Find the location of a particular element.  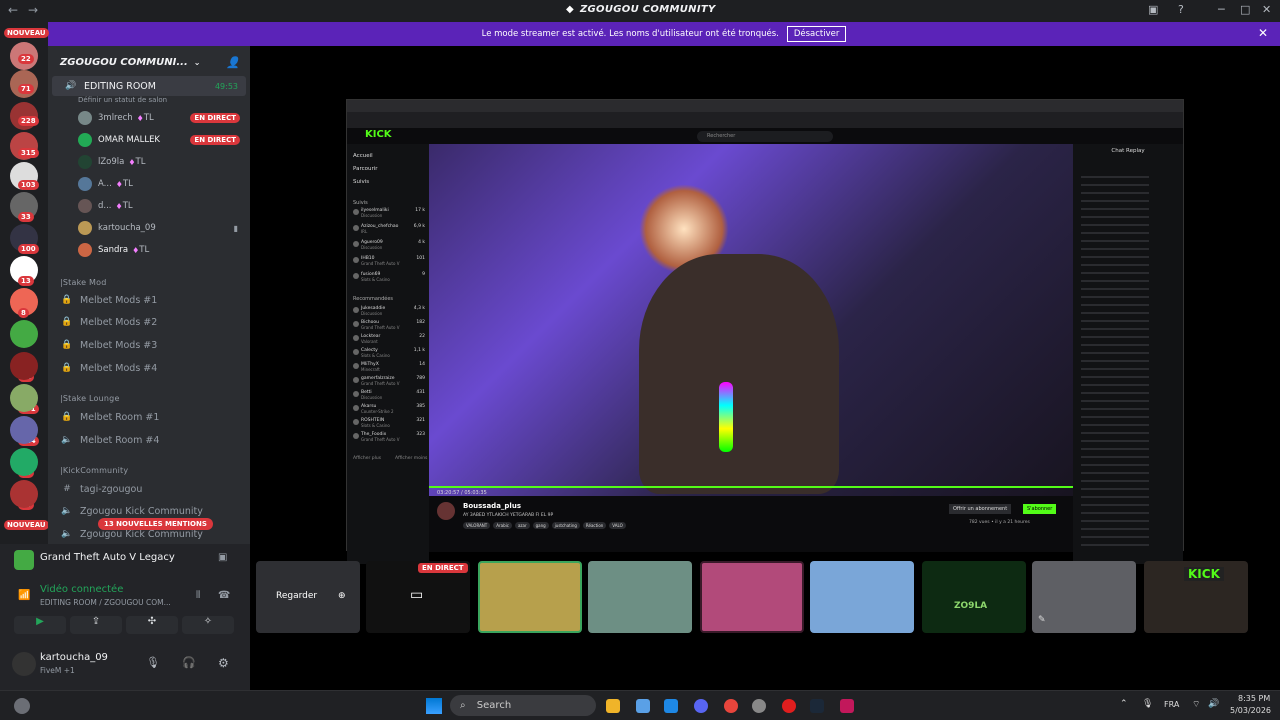

kick-channel-row: fusion69 Slots & Casino 9 is located at coordinates (389, 280).